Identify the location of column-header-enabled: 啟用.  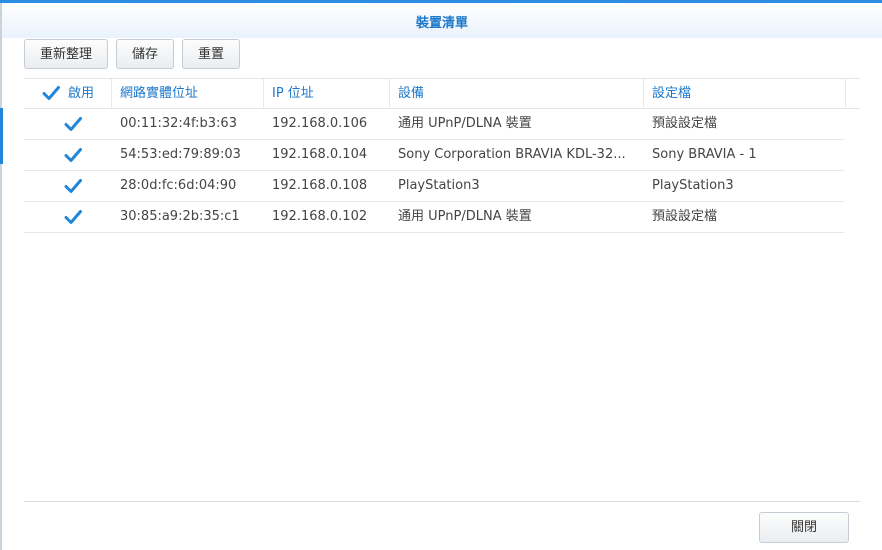
(68, 94).